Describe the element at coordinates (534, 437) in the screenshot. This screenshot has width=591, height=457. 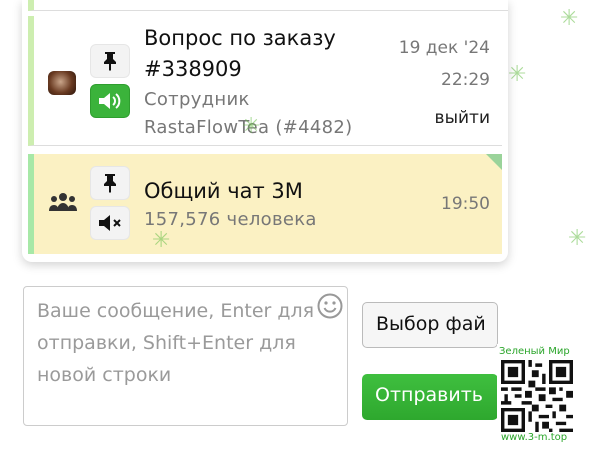
I see `watermark-url-text: www.3-m.top` at that location.